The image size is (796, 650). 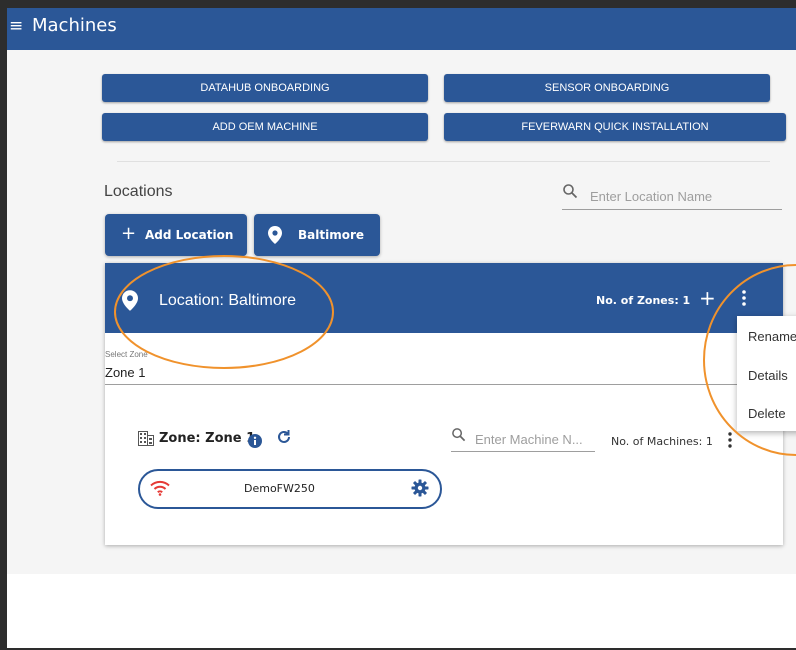 I want to click on machine-search, so click(x=524, y=439).